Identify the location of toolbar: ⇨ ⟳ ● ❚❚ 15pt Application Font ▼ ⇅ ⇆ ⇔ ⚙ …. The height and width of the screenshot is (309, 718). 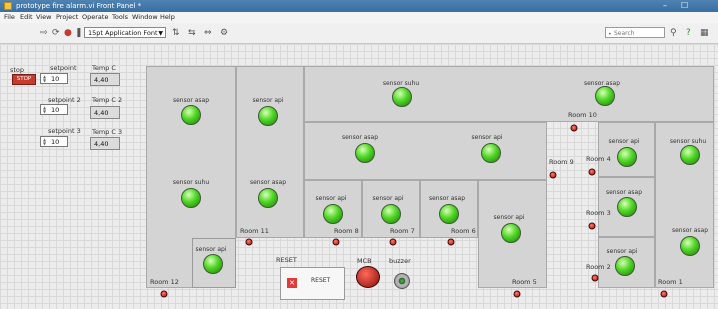
(359, 33).